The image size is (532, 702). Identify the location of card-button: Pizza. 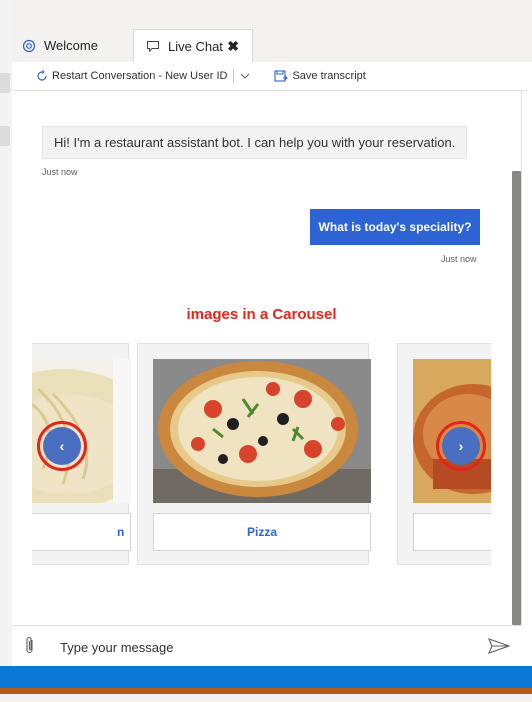
(262, 532).